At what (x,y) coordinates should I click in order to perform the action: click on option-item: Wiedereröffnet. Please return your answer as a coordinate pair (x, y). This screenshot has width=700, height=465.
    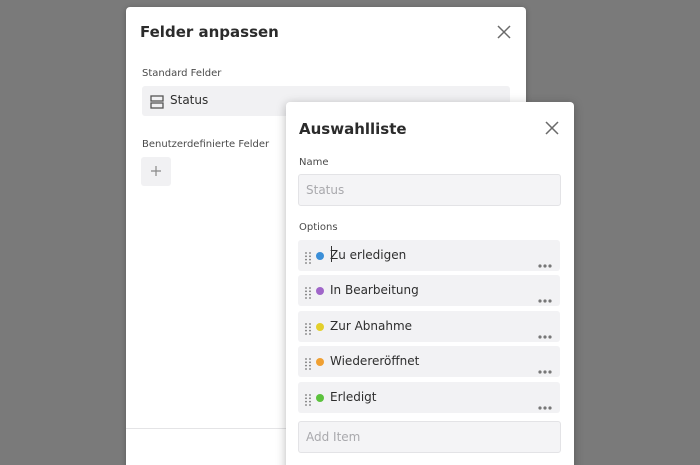
    Looking at the image, I should click on (429, 361).